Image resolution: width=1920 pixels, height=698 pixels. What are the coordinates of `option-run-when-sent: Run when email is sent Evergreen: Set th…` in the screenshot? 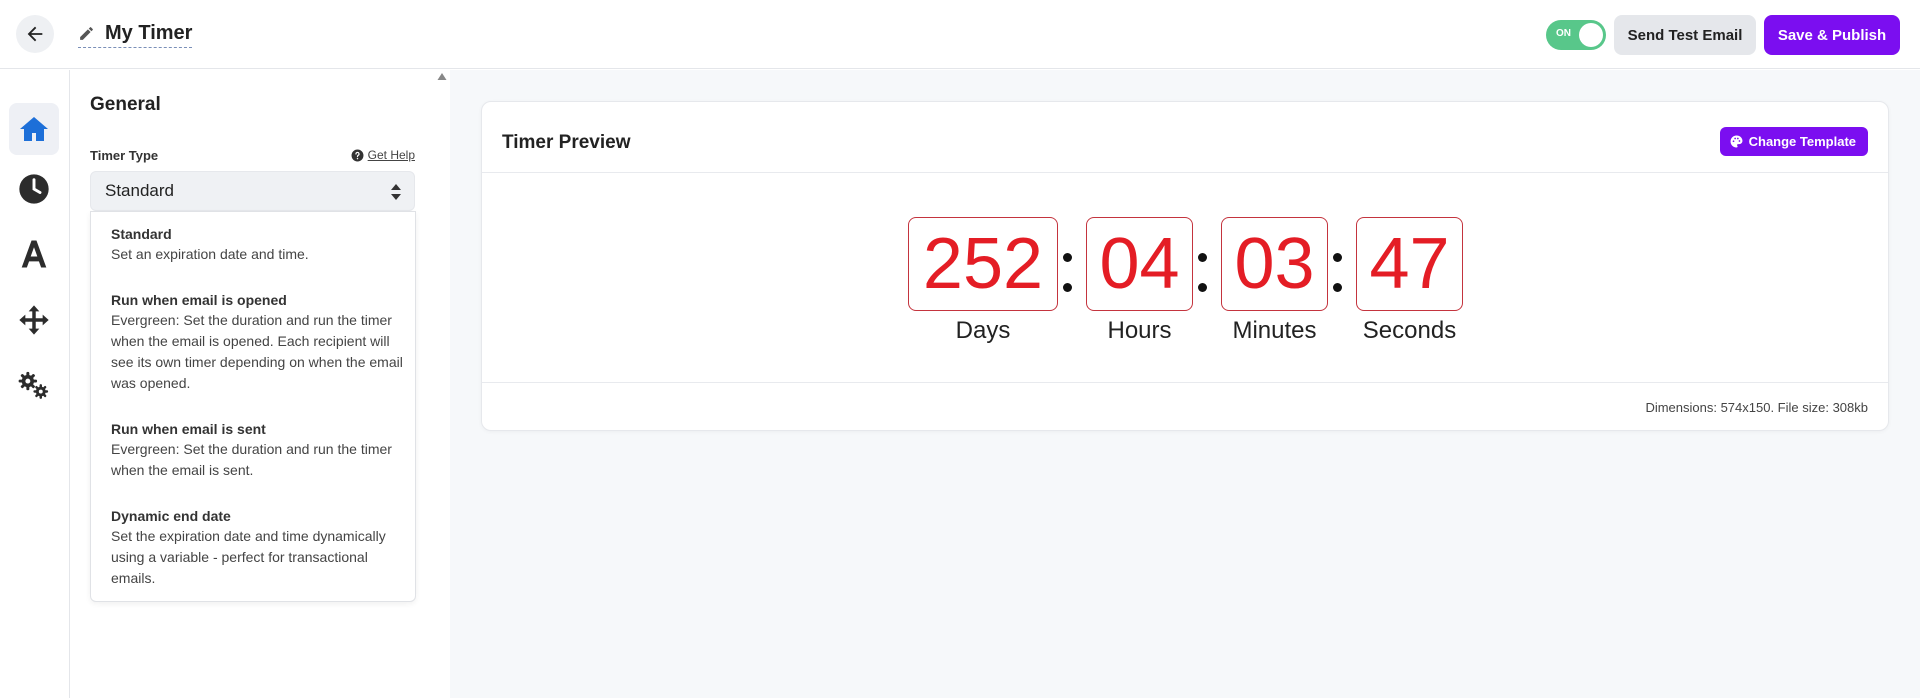 It's located at (261, 450).